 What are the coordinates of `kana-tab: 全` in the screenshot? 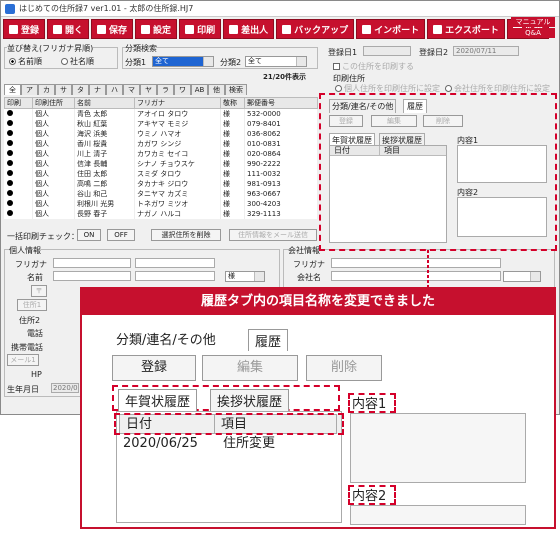 It's located at (12, 89).